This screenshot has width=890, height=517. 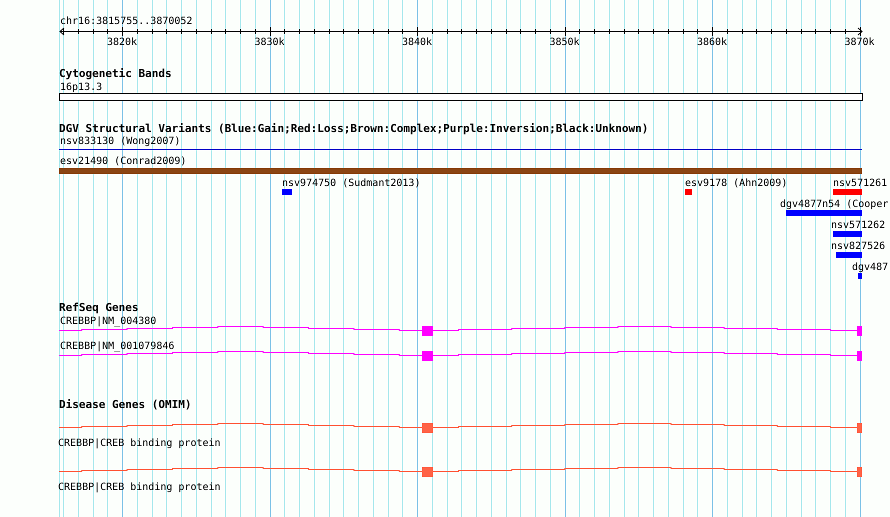 I want to click on track-title: Disease Genes (OMIM), so click(x=125, y=404).